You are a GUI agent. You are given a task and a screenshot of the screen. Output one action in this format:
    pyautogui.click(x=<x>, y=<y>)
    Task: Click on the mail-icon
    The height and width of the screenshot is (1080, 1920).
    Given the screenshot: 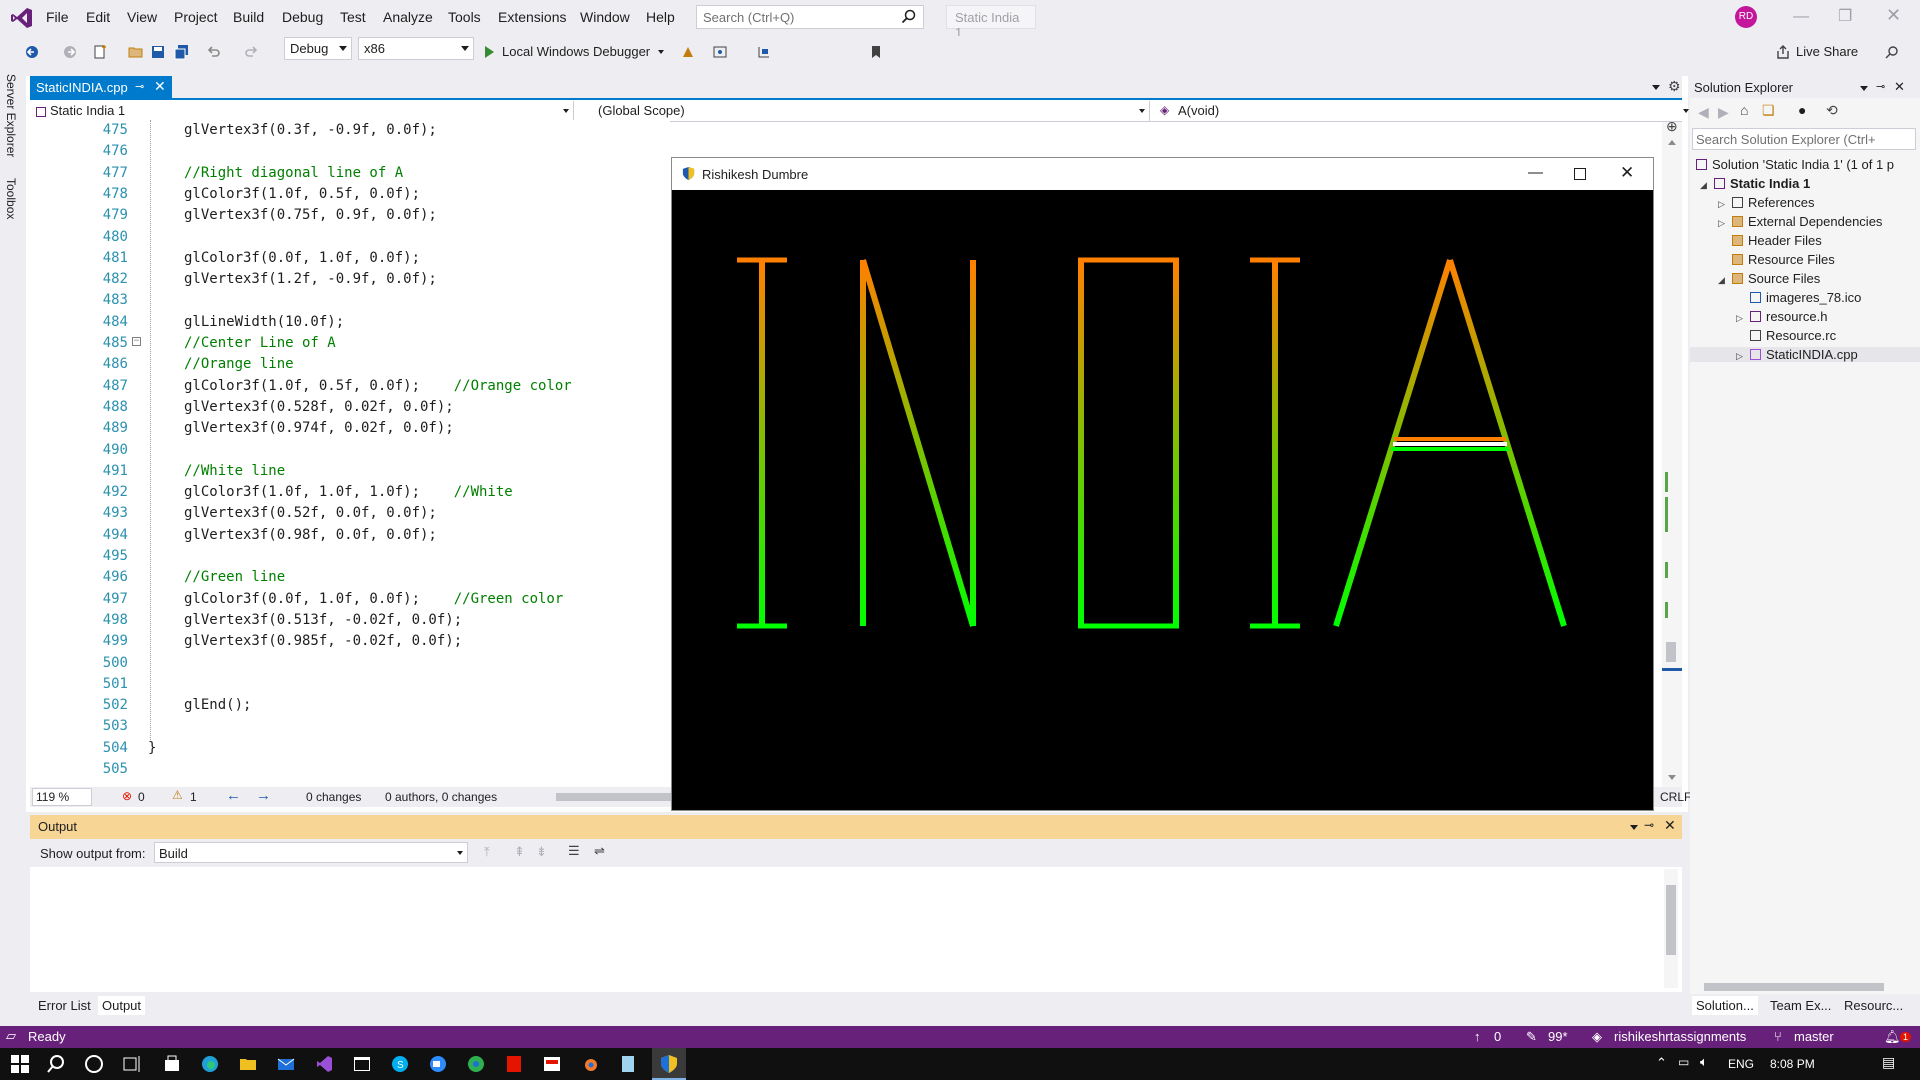 What is the action you would take?
    pyautogui.click(x=286, y=1064)
    